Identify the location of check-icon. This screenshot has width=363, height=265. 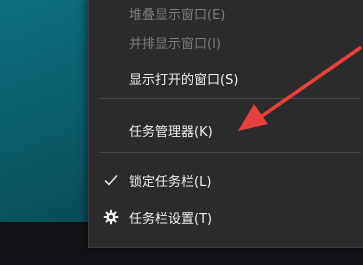
(111, 180).